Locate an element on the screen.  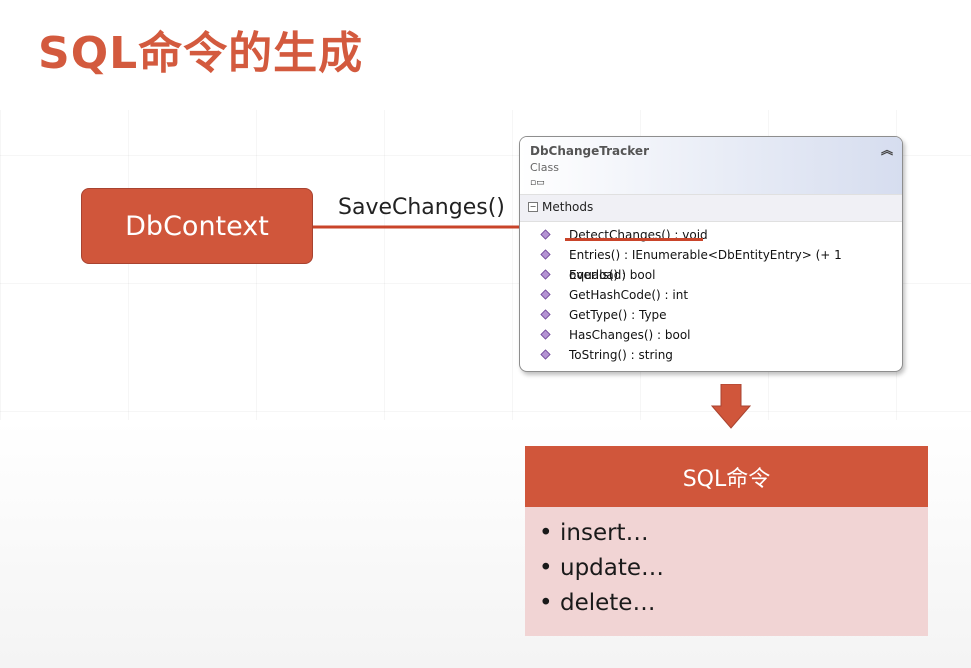
method-label: GetHashCode() : int is located at coordinates (629, 295).